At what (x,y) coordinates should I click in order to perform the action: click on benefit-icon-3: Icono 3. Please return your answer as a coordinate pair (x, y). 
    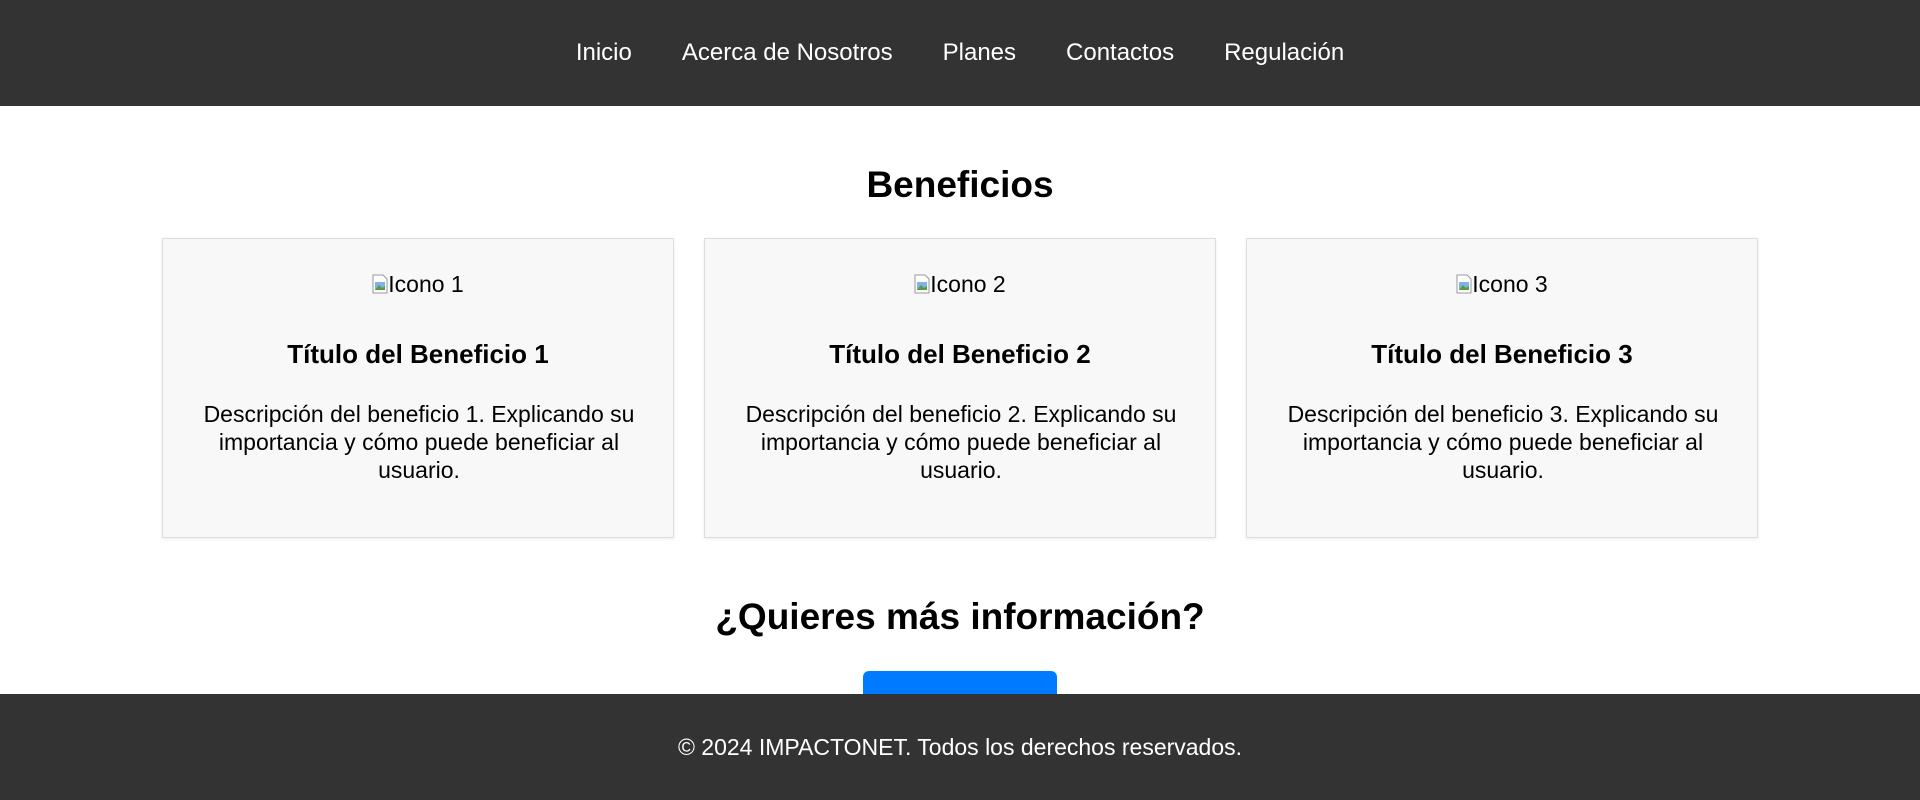
    Looking at the image, I should click on (1502, 284).